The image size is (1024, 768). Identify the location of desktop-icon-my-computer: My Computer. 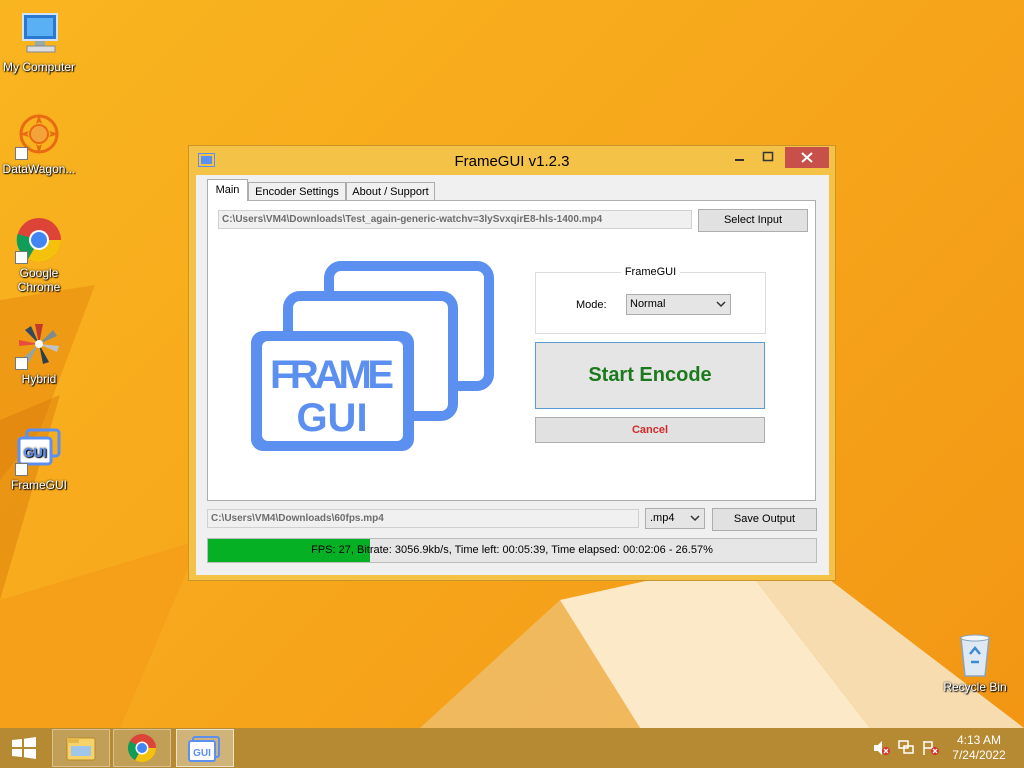
(39, 42).